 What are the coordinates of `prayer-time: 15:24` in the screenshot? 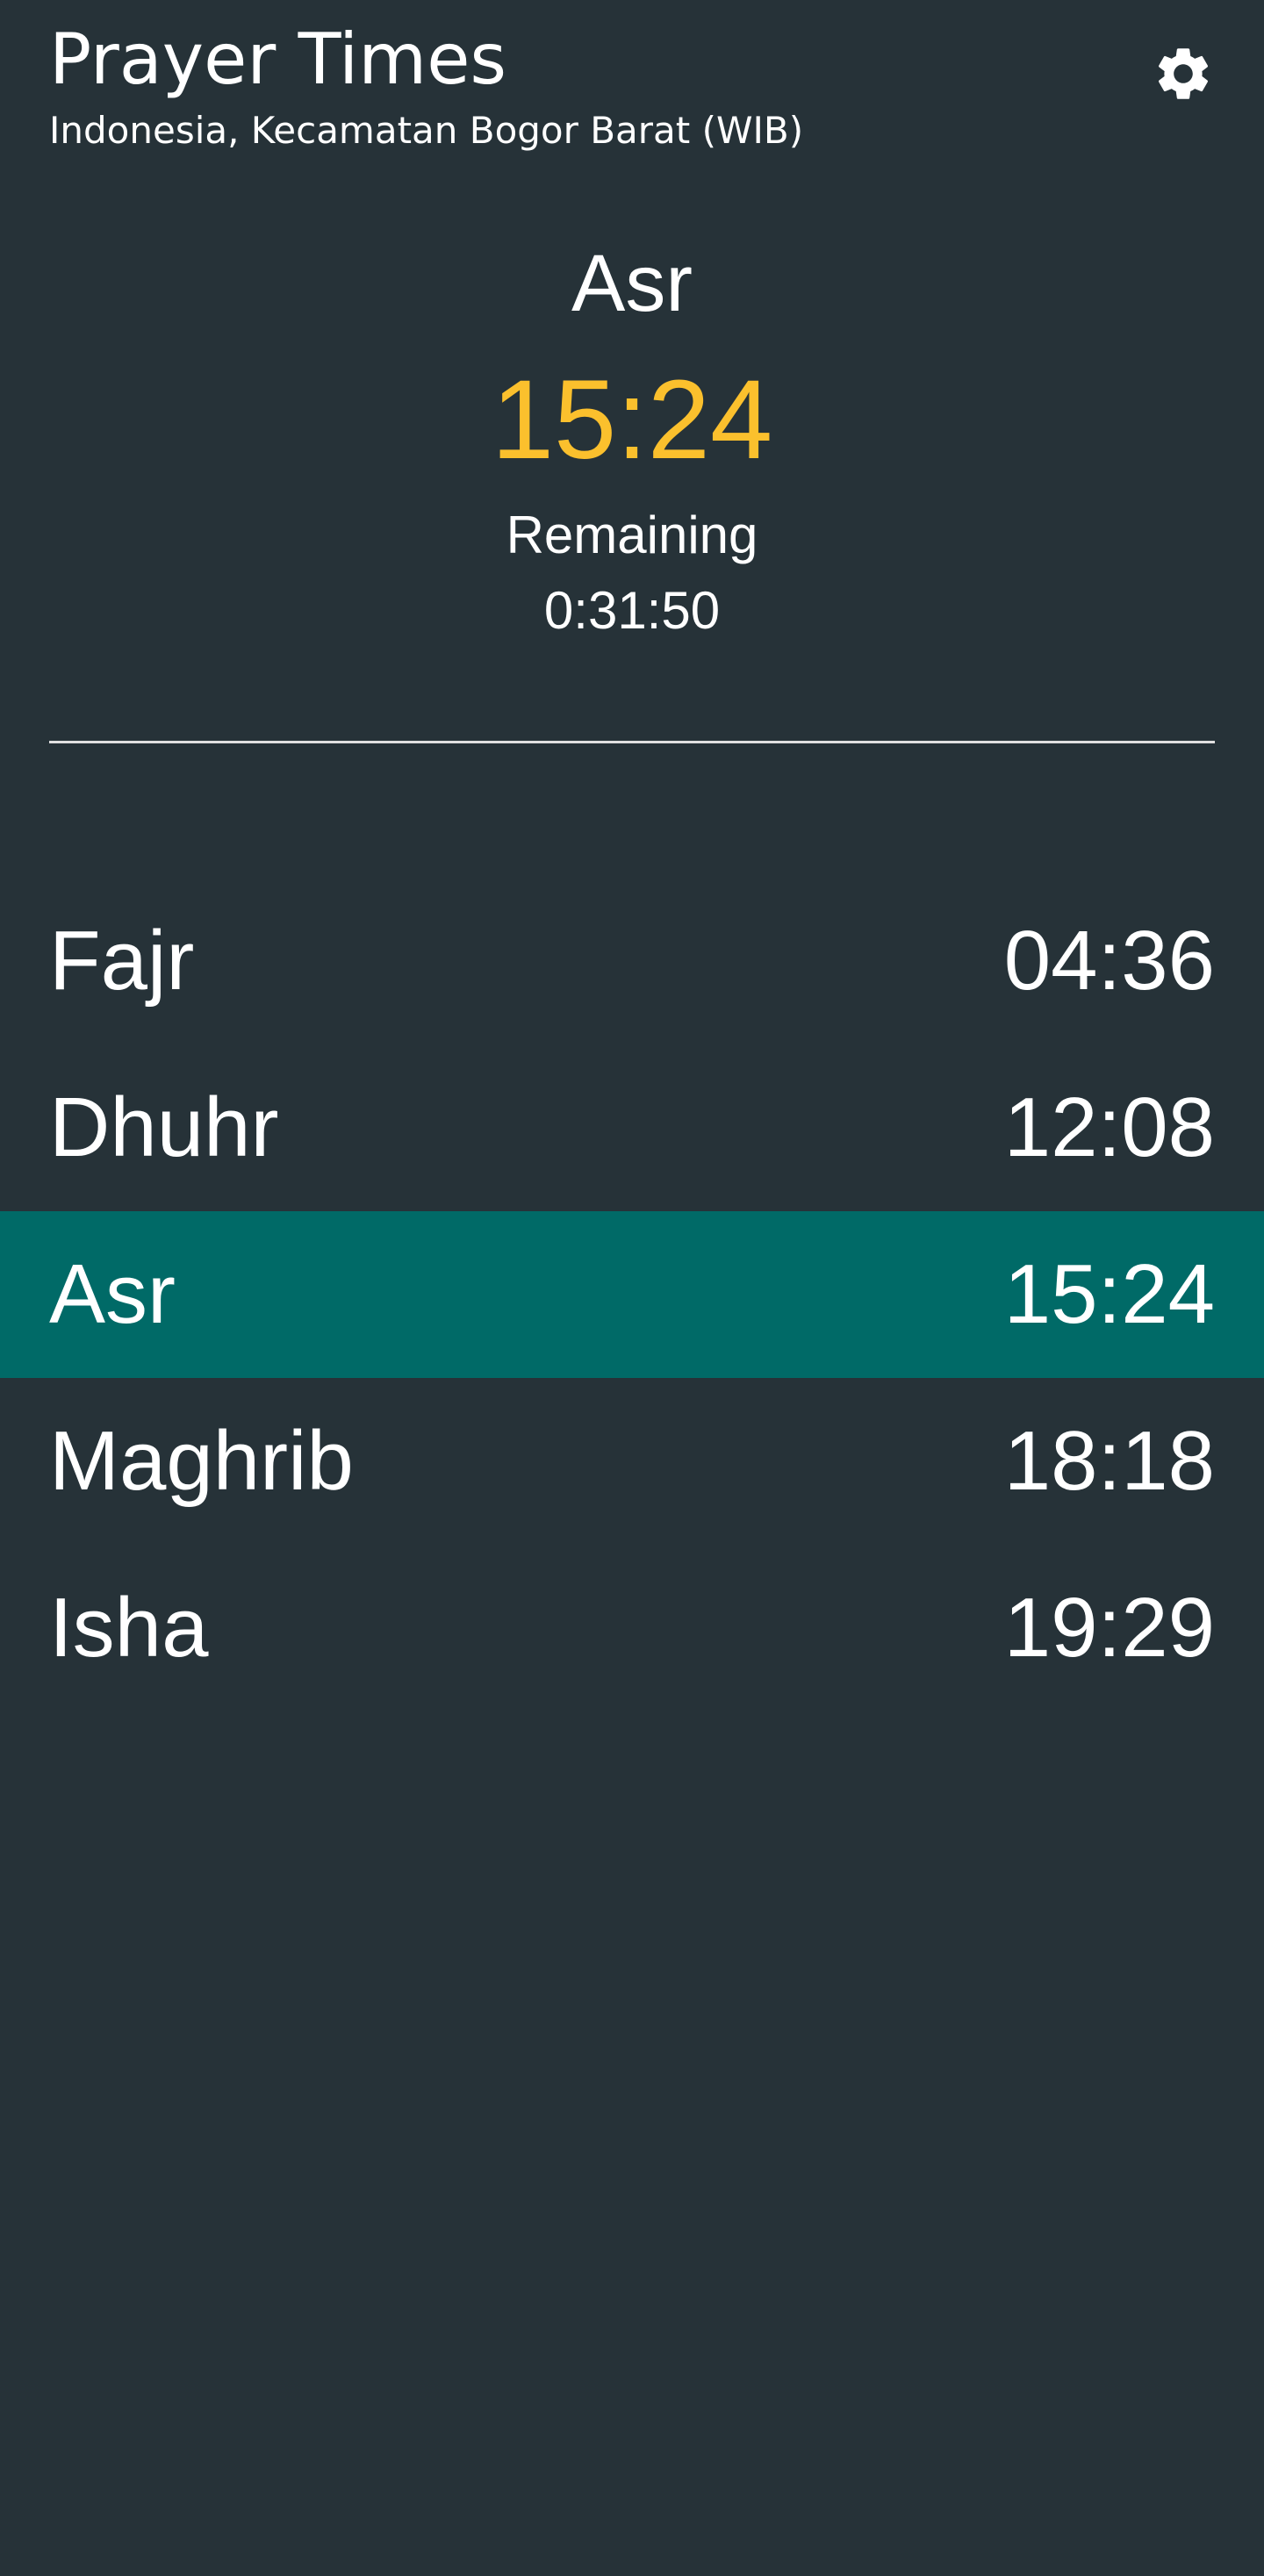 It's located at (1109, 1294).